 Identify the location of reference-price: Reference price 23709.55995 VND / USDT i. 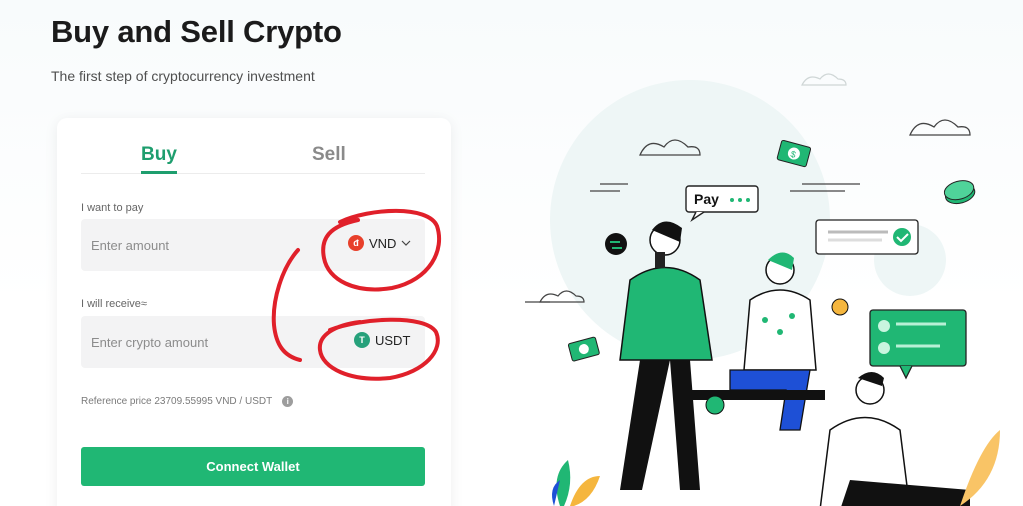
(187, 401).